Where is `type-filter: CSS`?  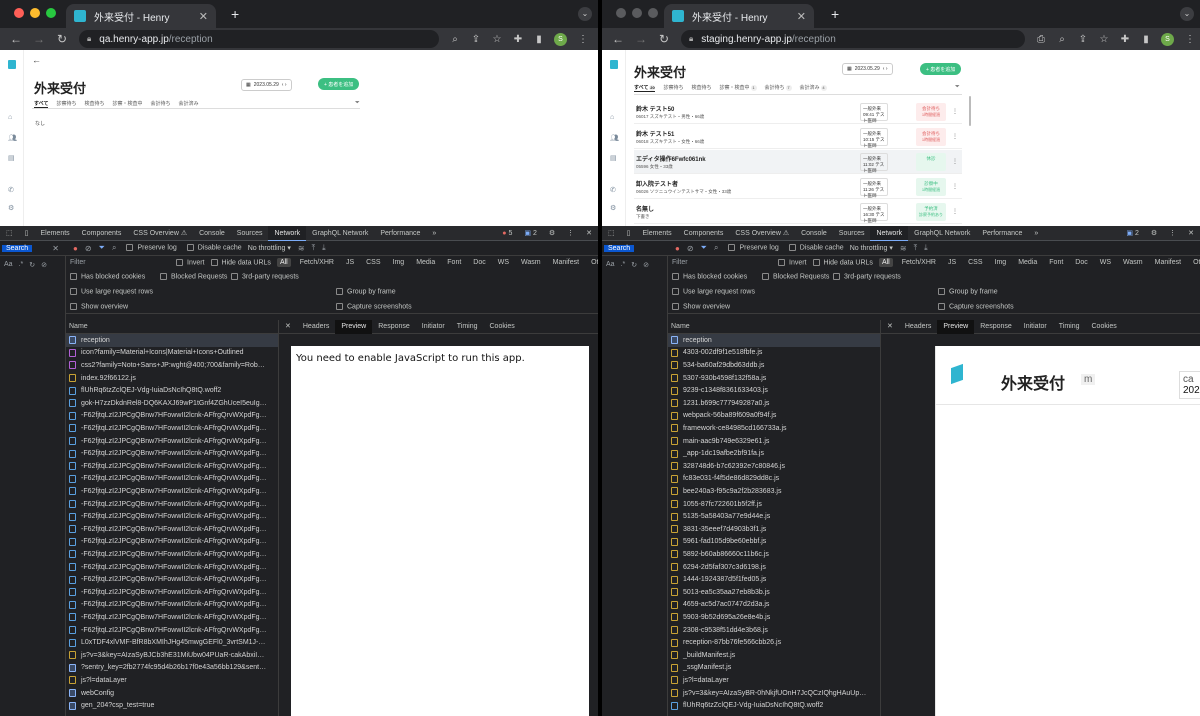
type-filter: CSS is located at coordinates (373, 262).